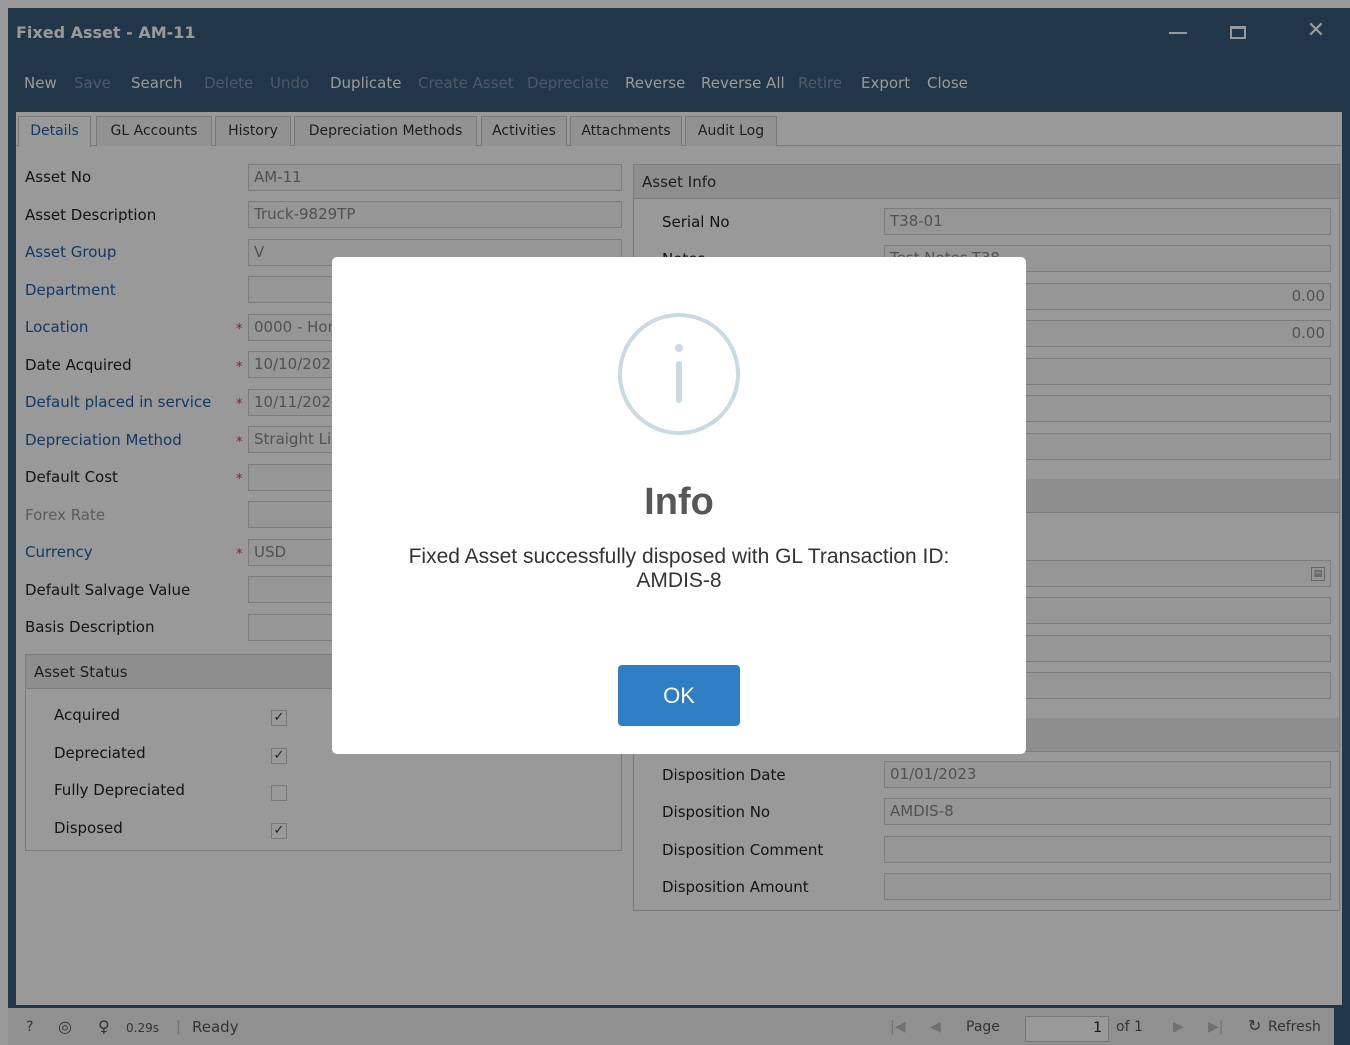 This screenshot has width=1350, height=1045. What do you see at coordinates (679, 502) in the screenshot?
I see `dialog-title: Info` at bounding box center [679, 502].